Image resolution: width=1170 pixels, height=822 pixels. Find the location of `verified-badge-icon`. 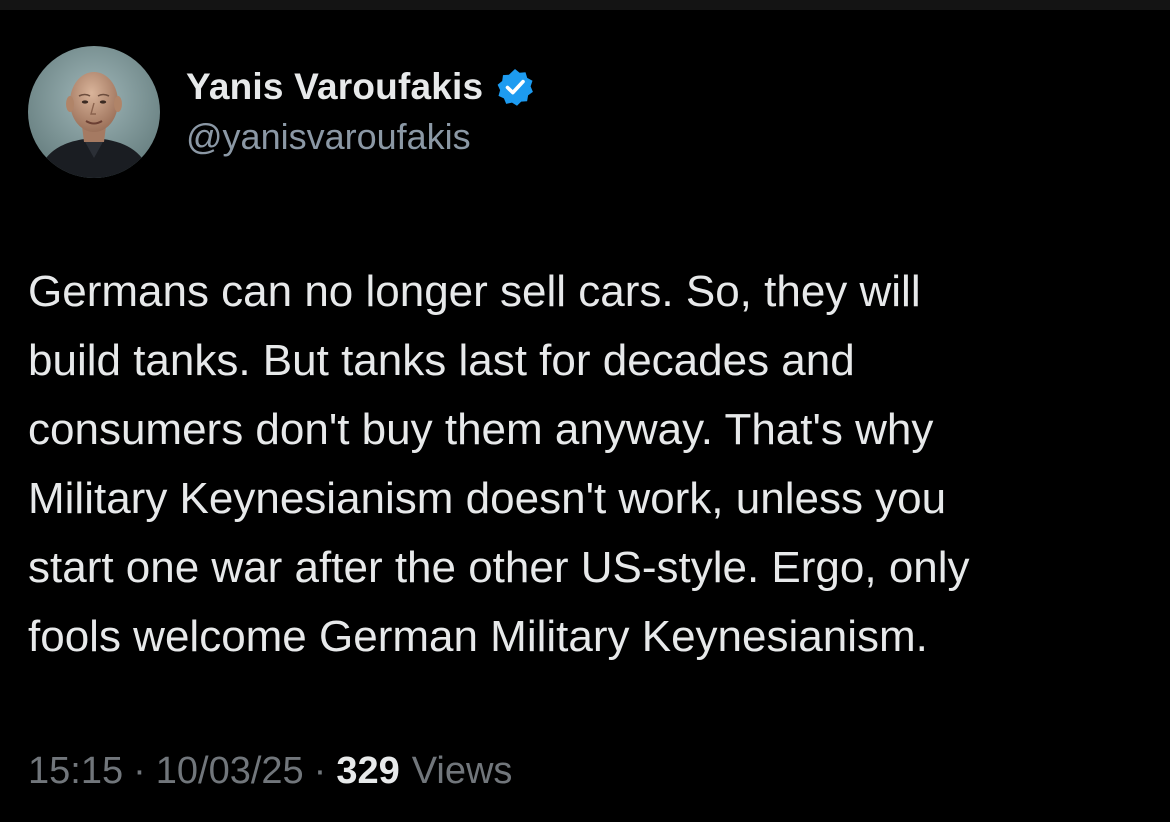

verified-badge-icon is located at coordinates (515, 87).